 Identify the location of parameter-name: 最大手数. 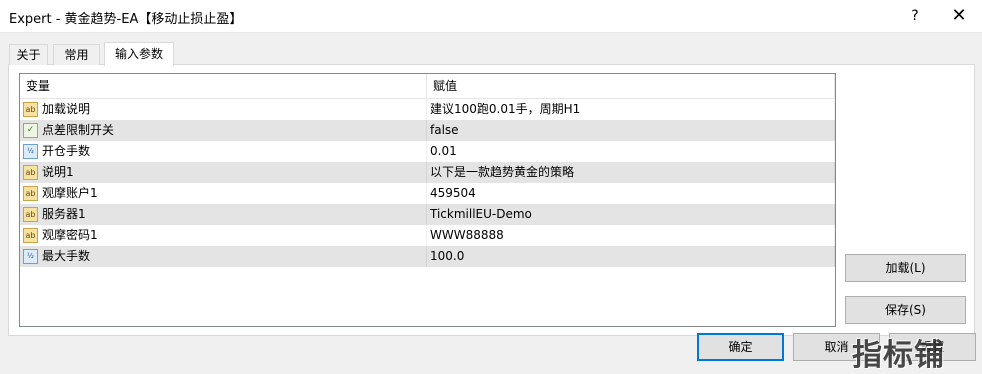
(66, 256).